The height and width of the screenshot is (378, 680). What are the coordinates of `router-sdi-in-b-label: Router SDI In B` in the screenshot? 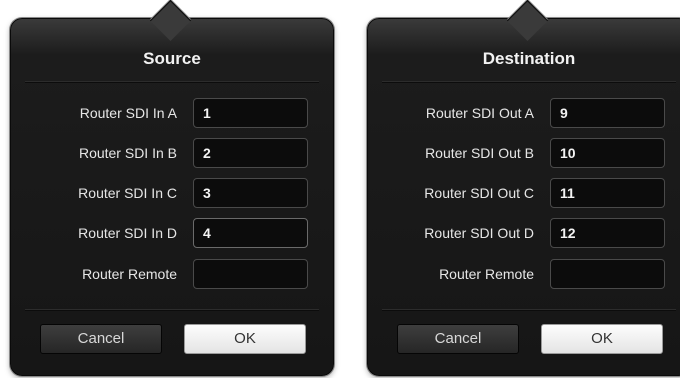 It's located at (127, 153).